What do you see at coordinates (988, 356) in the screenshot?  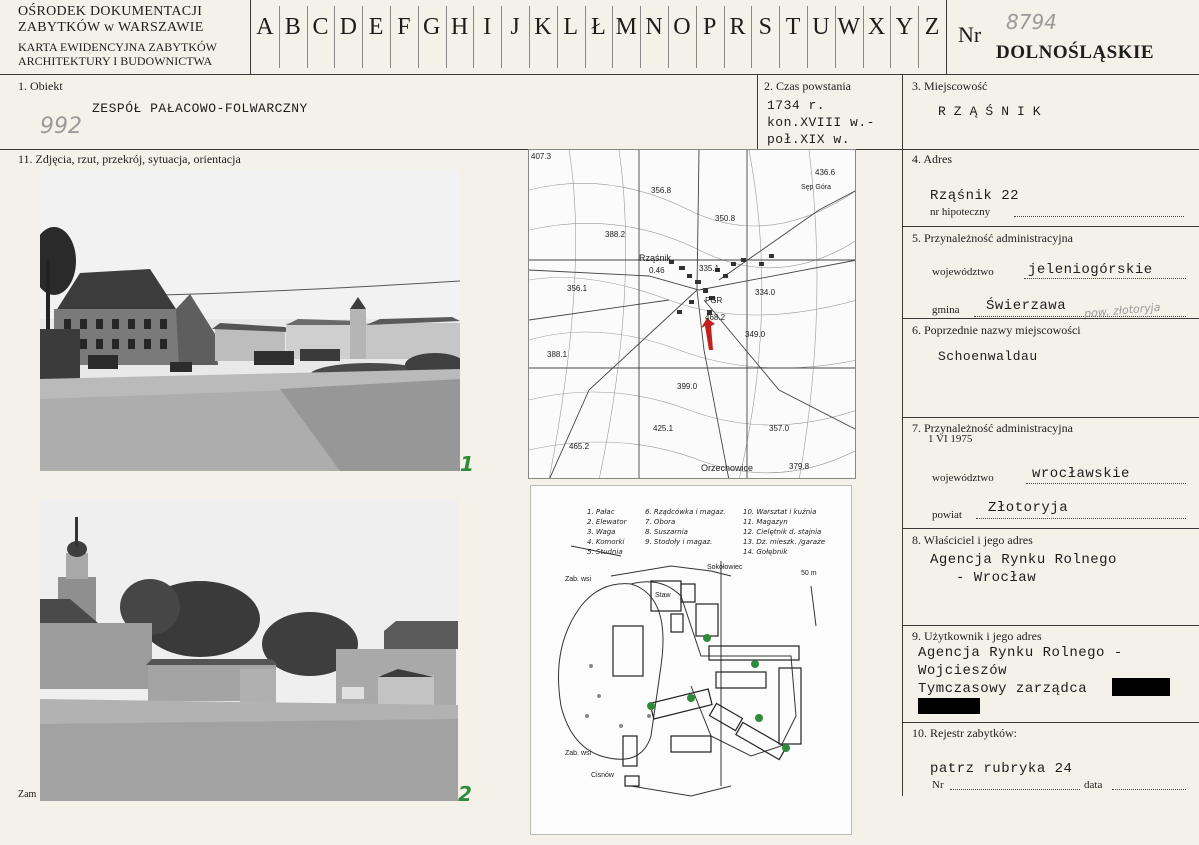 I see `field-6-value: Schoenwaldau` at bounding box center [988, 356].